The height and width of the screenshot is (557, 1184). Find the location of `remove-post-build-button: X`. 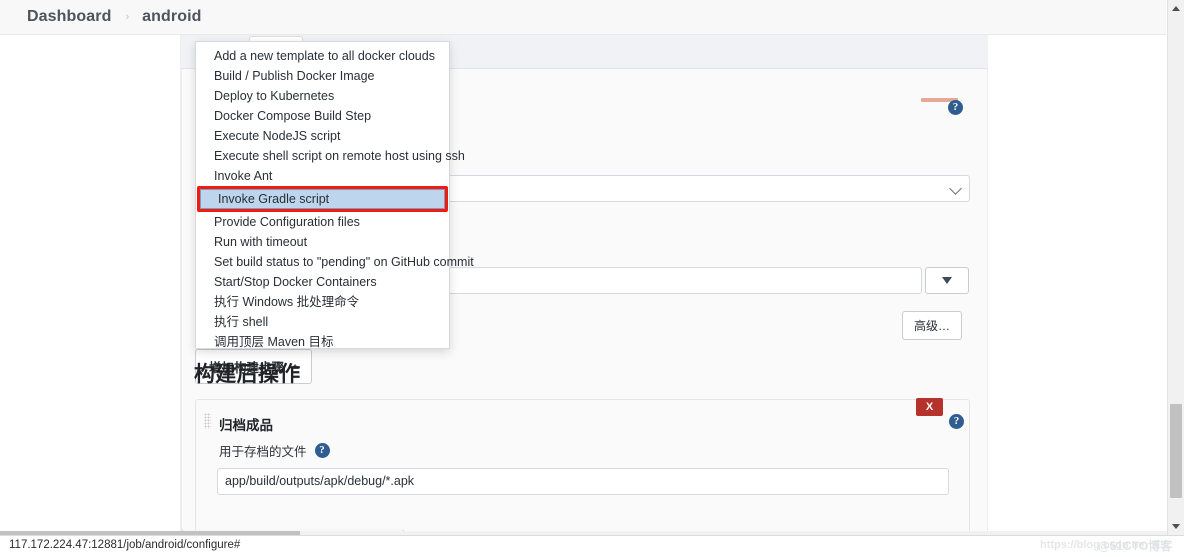

remove-post-build-button: X is located at coordinates (929, 407).